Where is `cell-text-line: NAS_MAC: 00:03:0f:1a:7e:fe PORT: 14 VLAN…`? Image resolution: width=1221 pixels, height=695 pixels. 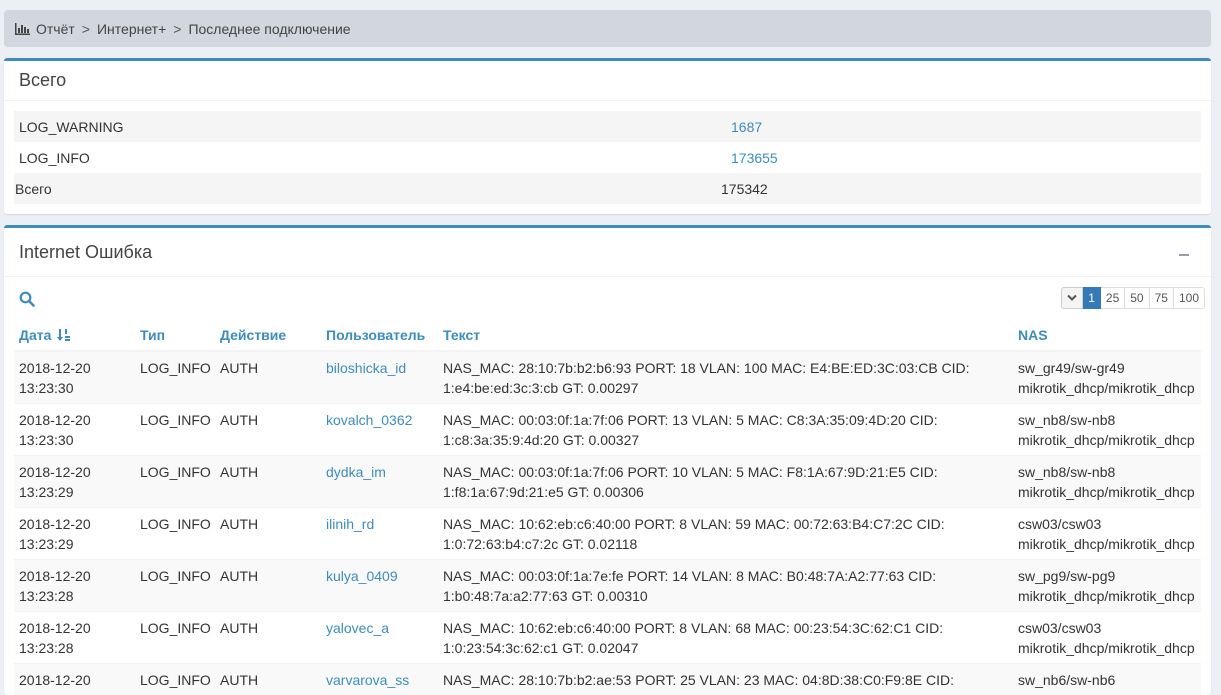
cell-text-line: NAS_MAC: 00:03:0f:1a:7e:fe PORT: 14 VLAN… is located at coordinates (725, 576).